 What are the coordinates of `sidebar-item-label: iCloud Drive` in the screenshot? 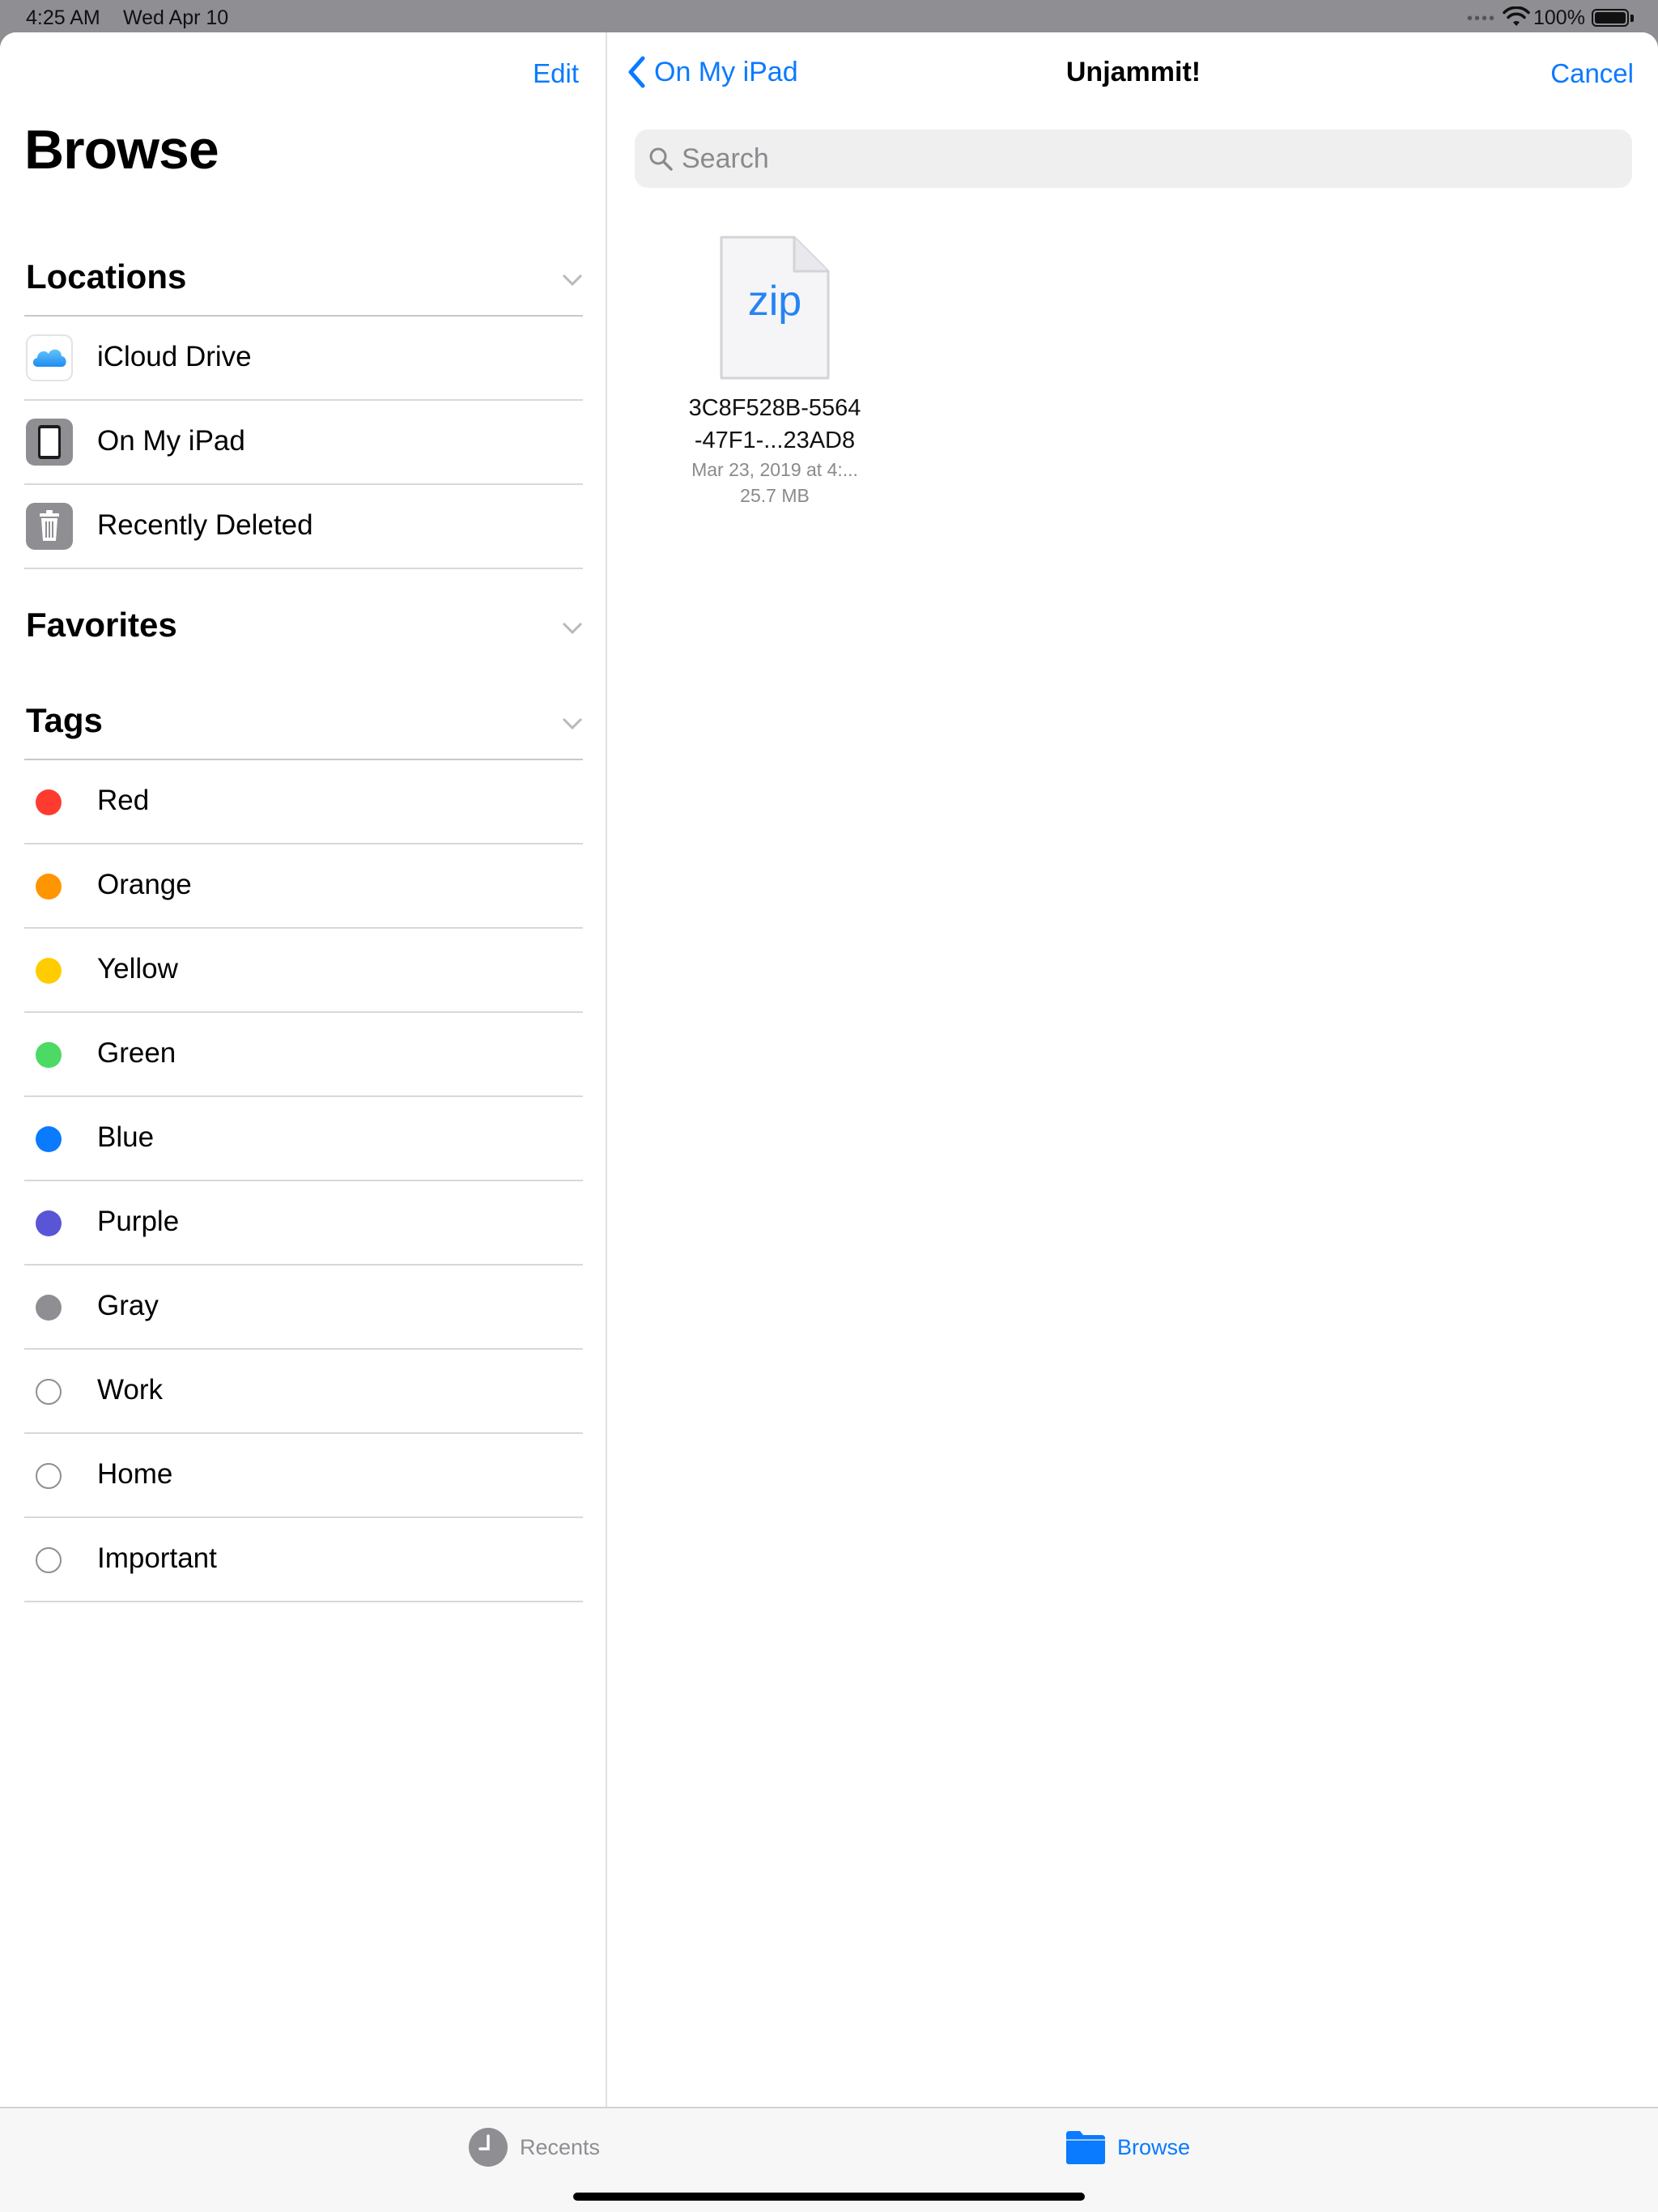 It's located at (174, 357).